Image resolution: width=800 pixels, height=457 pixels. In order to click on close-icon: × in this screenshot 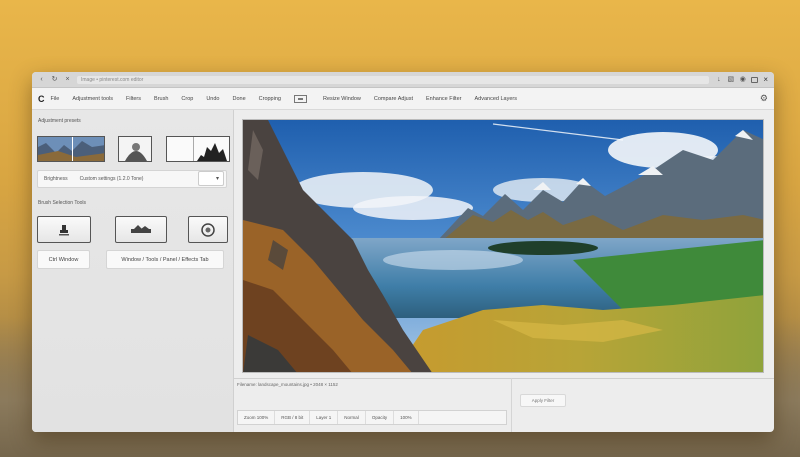, I will do `click(765, 79)`.